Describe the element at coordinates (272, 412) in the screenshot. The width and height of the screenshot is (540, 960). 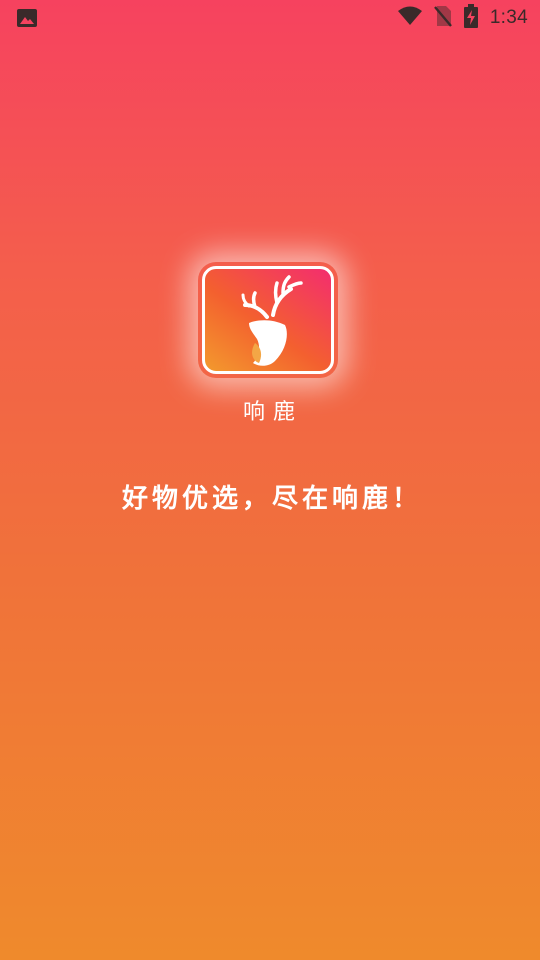
I see `app-name: 响鹿` at that location.